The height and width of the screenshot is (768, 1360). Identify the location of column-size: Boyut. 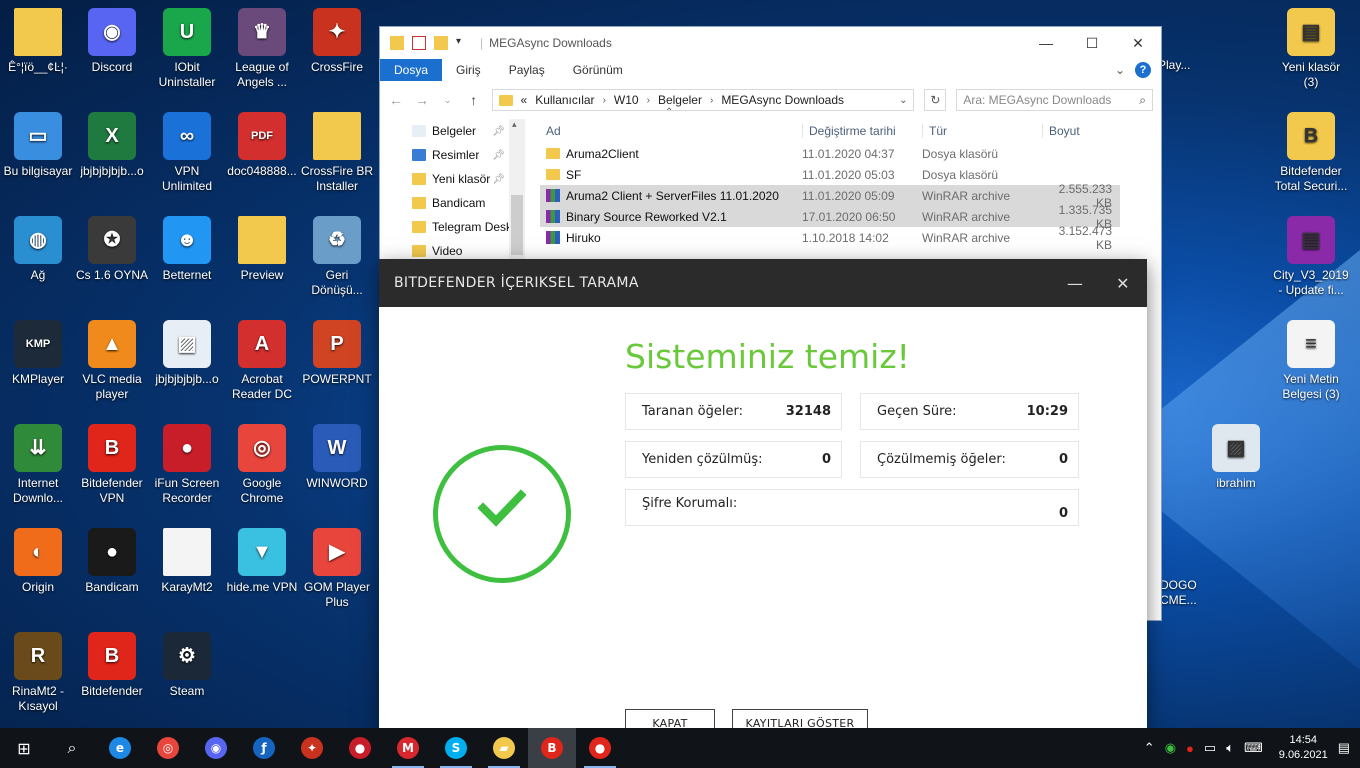
(1077, 131).